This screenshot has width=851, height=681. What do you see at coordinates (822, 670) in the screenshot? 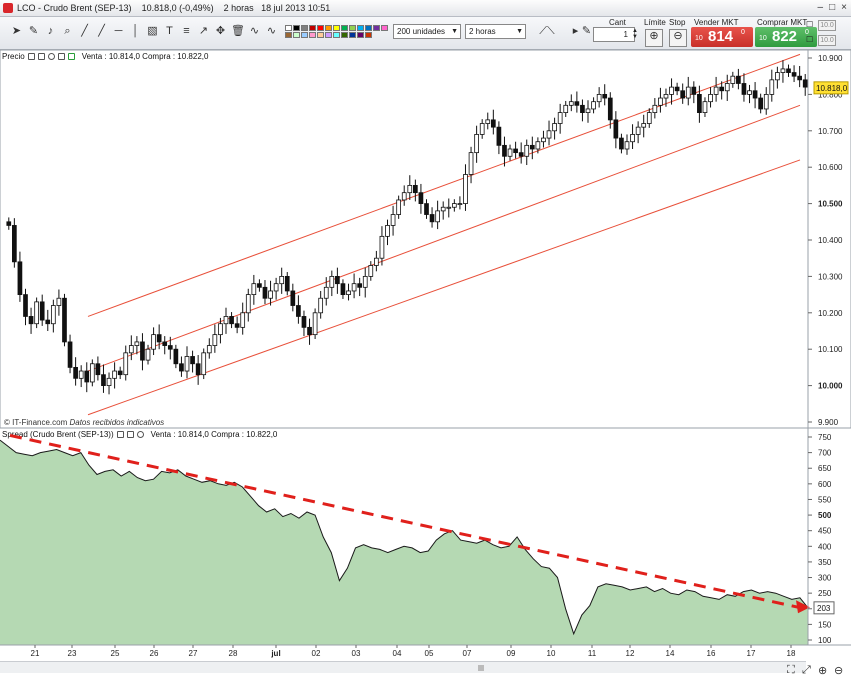
I see `zoom-in-icon: ⊕` at bounding box center [822, 670].